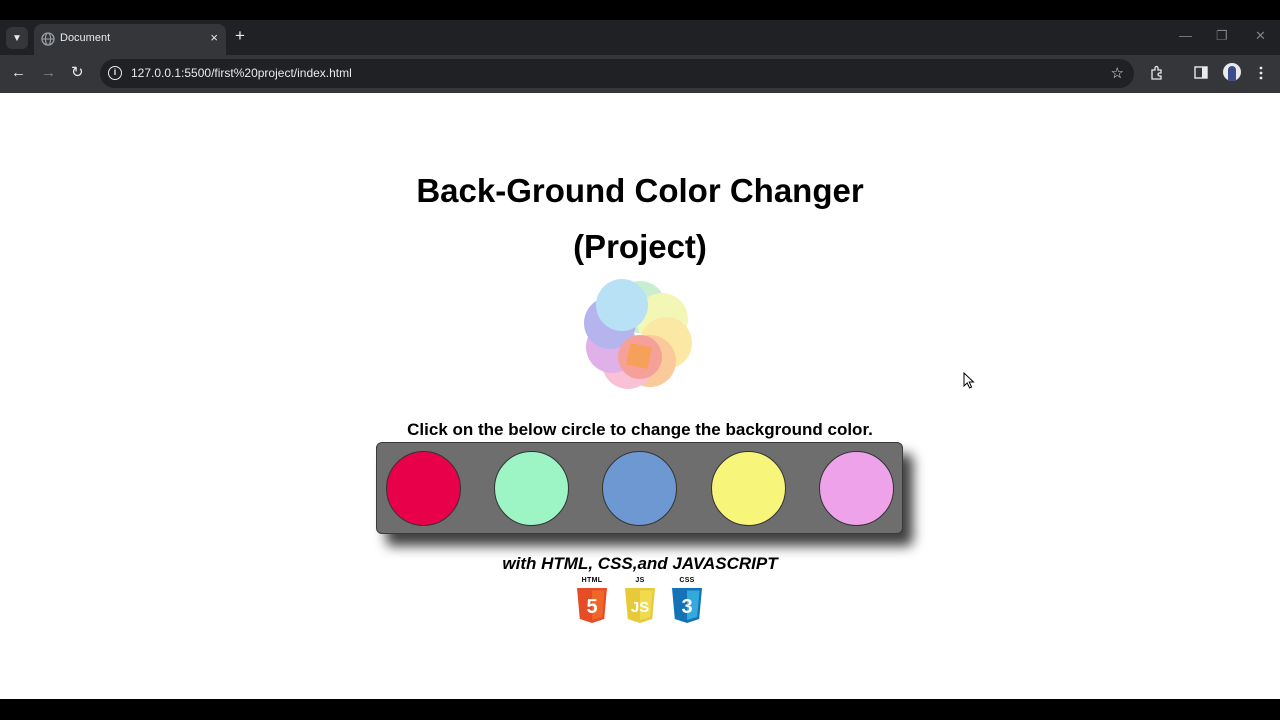 The width and height of the screenshot is (1280, 720). I want to click on avatar, so click(1232, 72).